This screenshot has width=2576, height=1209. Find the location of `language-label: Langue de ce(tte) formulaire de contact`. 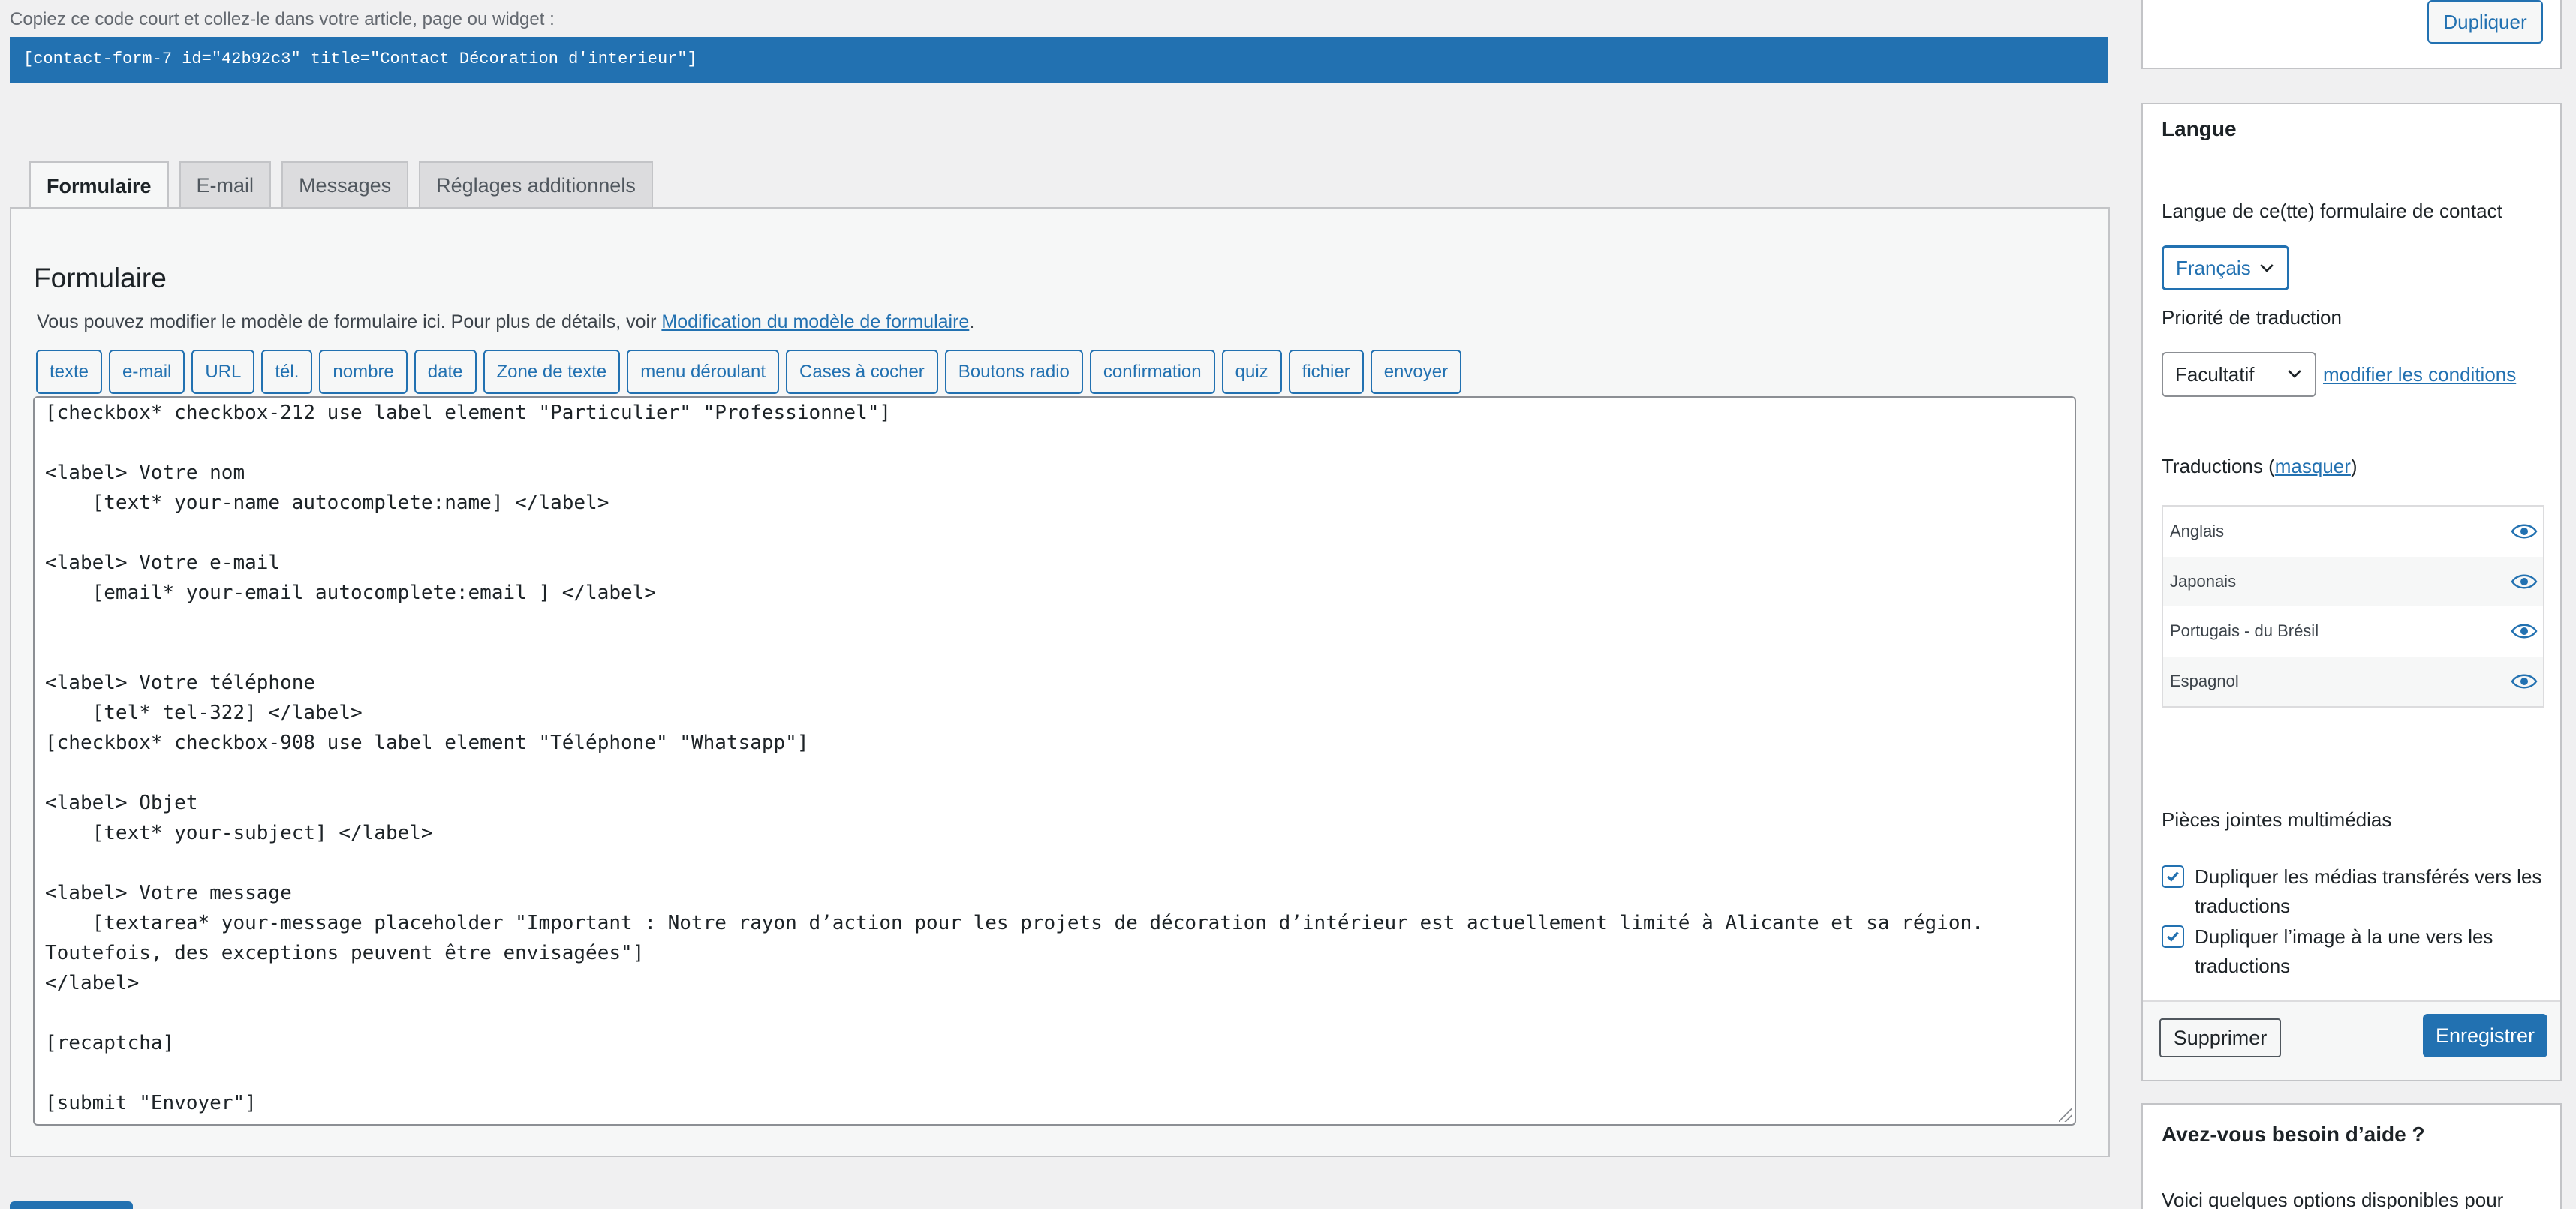

language-label: Langue de ce(tte) formulaire de contact is located at coordinates (2332, 211).